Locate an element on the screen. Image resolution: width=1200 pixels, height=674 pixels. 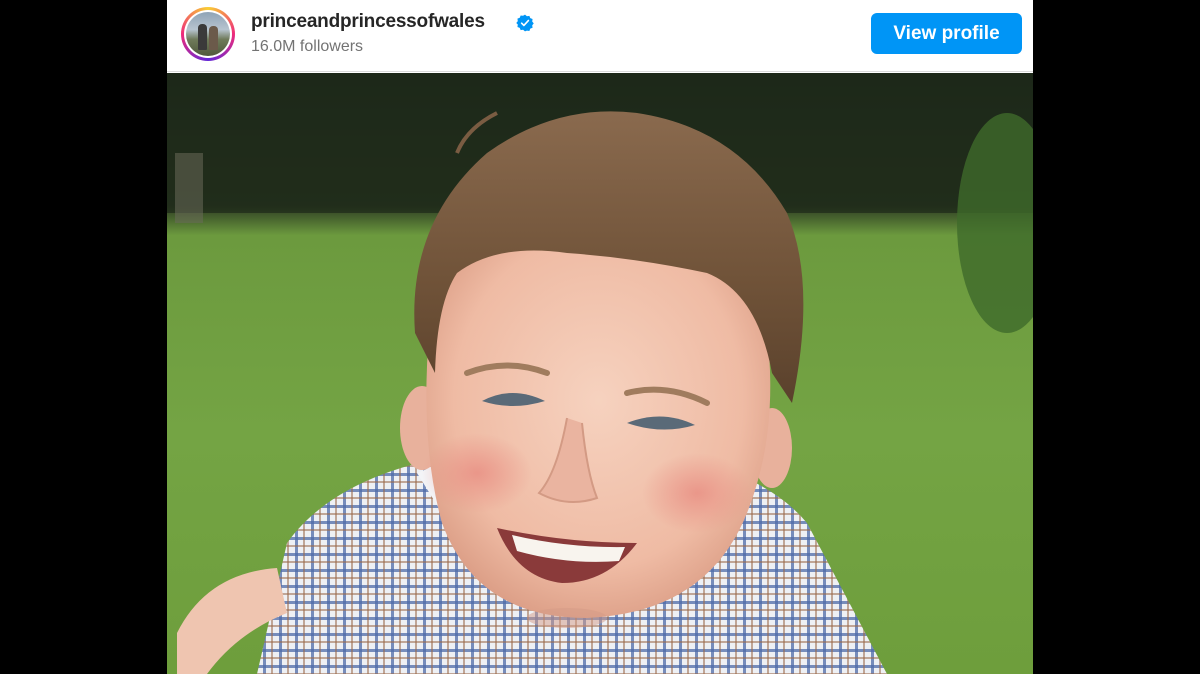
username-link: princeandprincessofwales is located at coordinates (368, 22).